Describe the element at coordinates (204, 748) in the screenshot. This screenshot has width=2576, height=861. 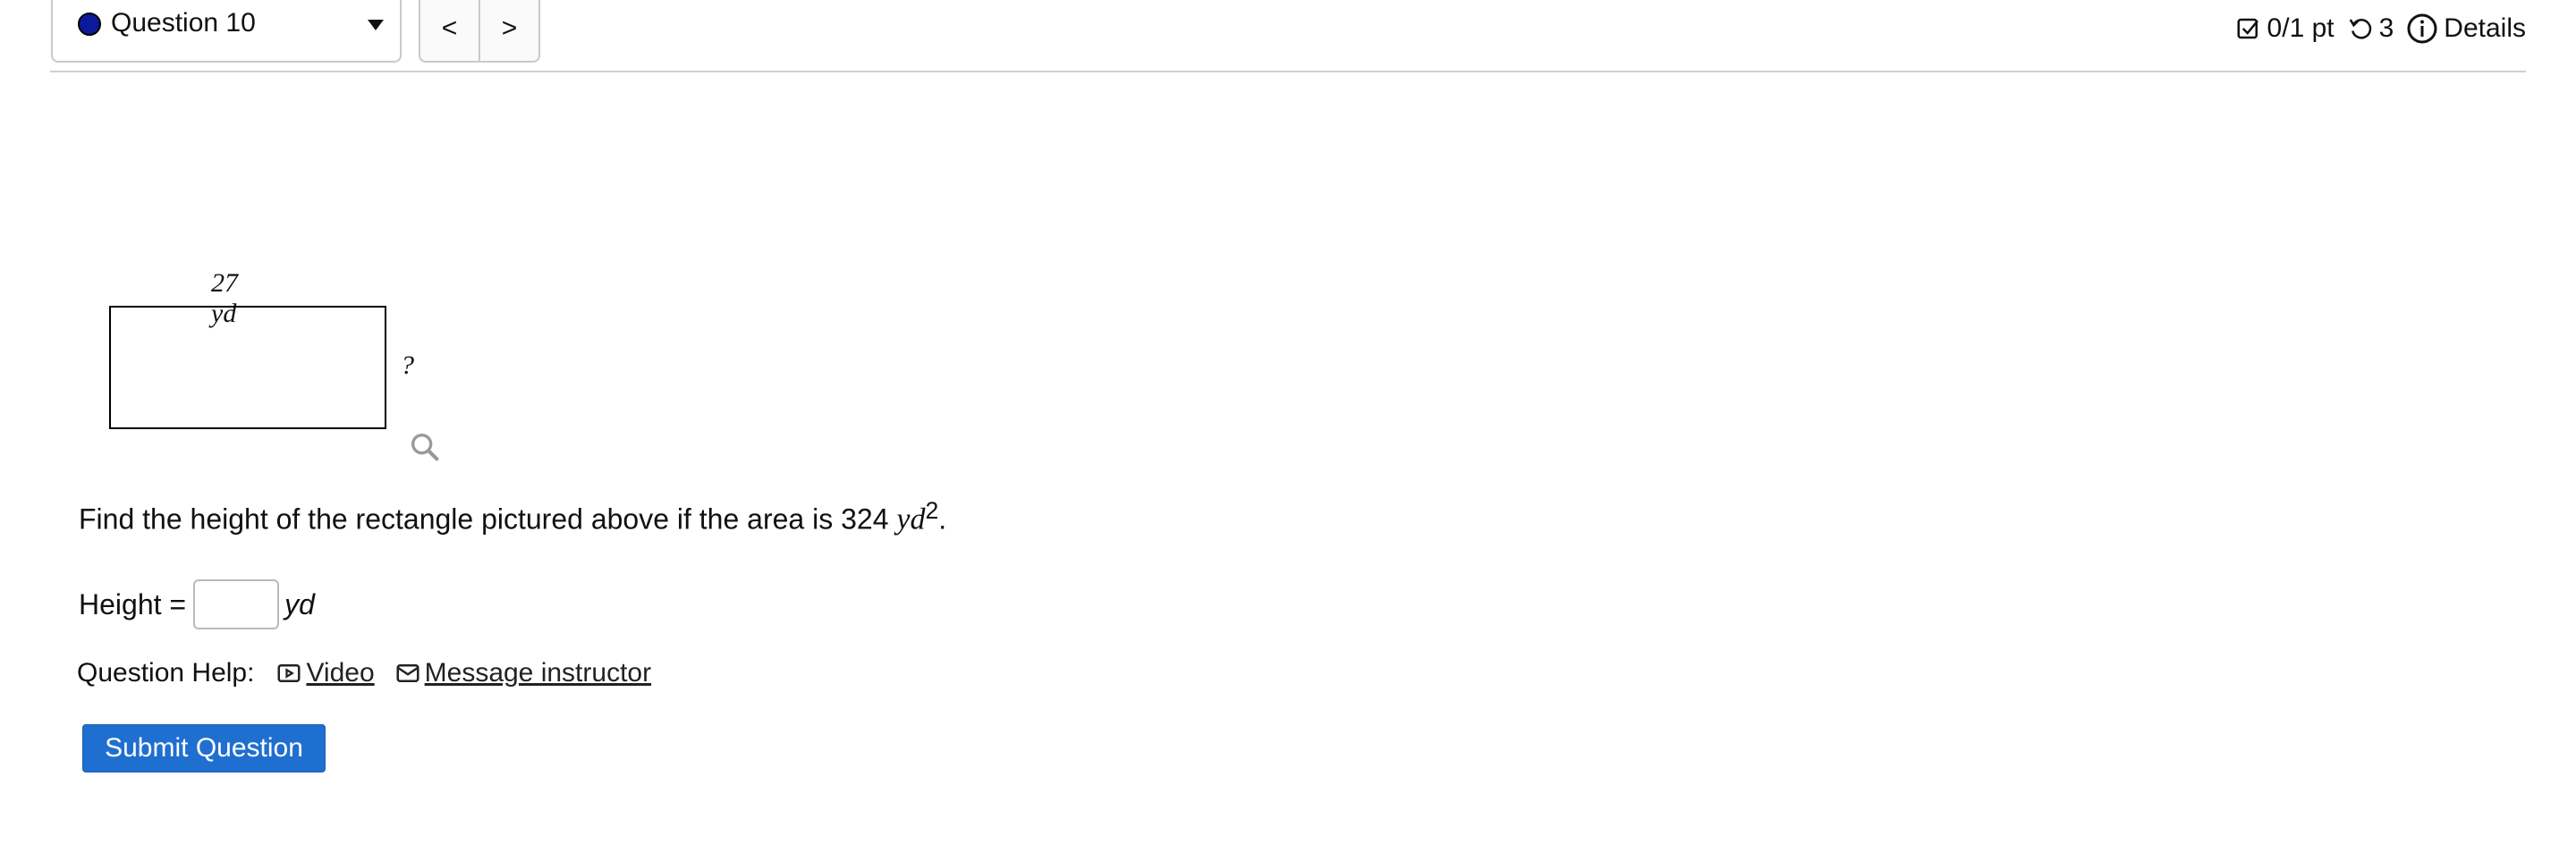
I see `submit-question-button: Submit Question` at that location.